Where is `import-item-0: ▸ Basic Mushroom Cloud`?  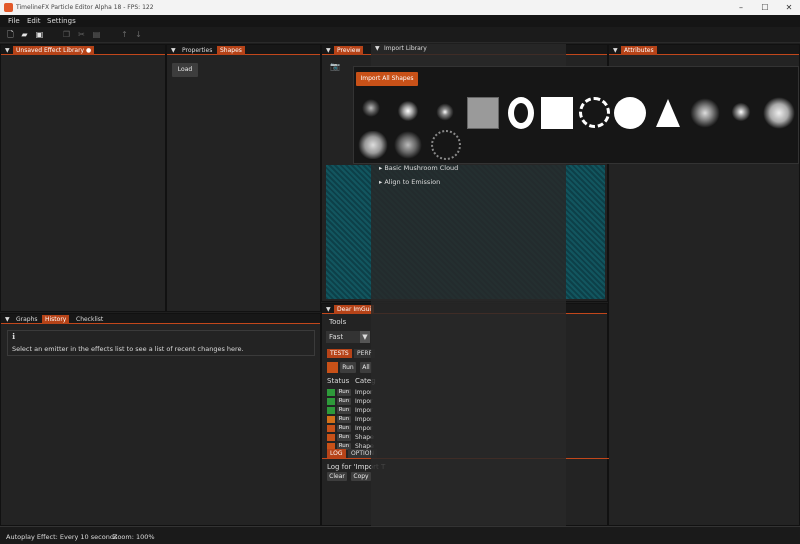 import-item-0: ▸ Basic Mushroom Cloud is located at coordinates (418, 168).